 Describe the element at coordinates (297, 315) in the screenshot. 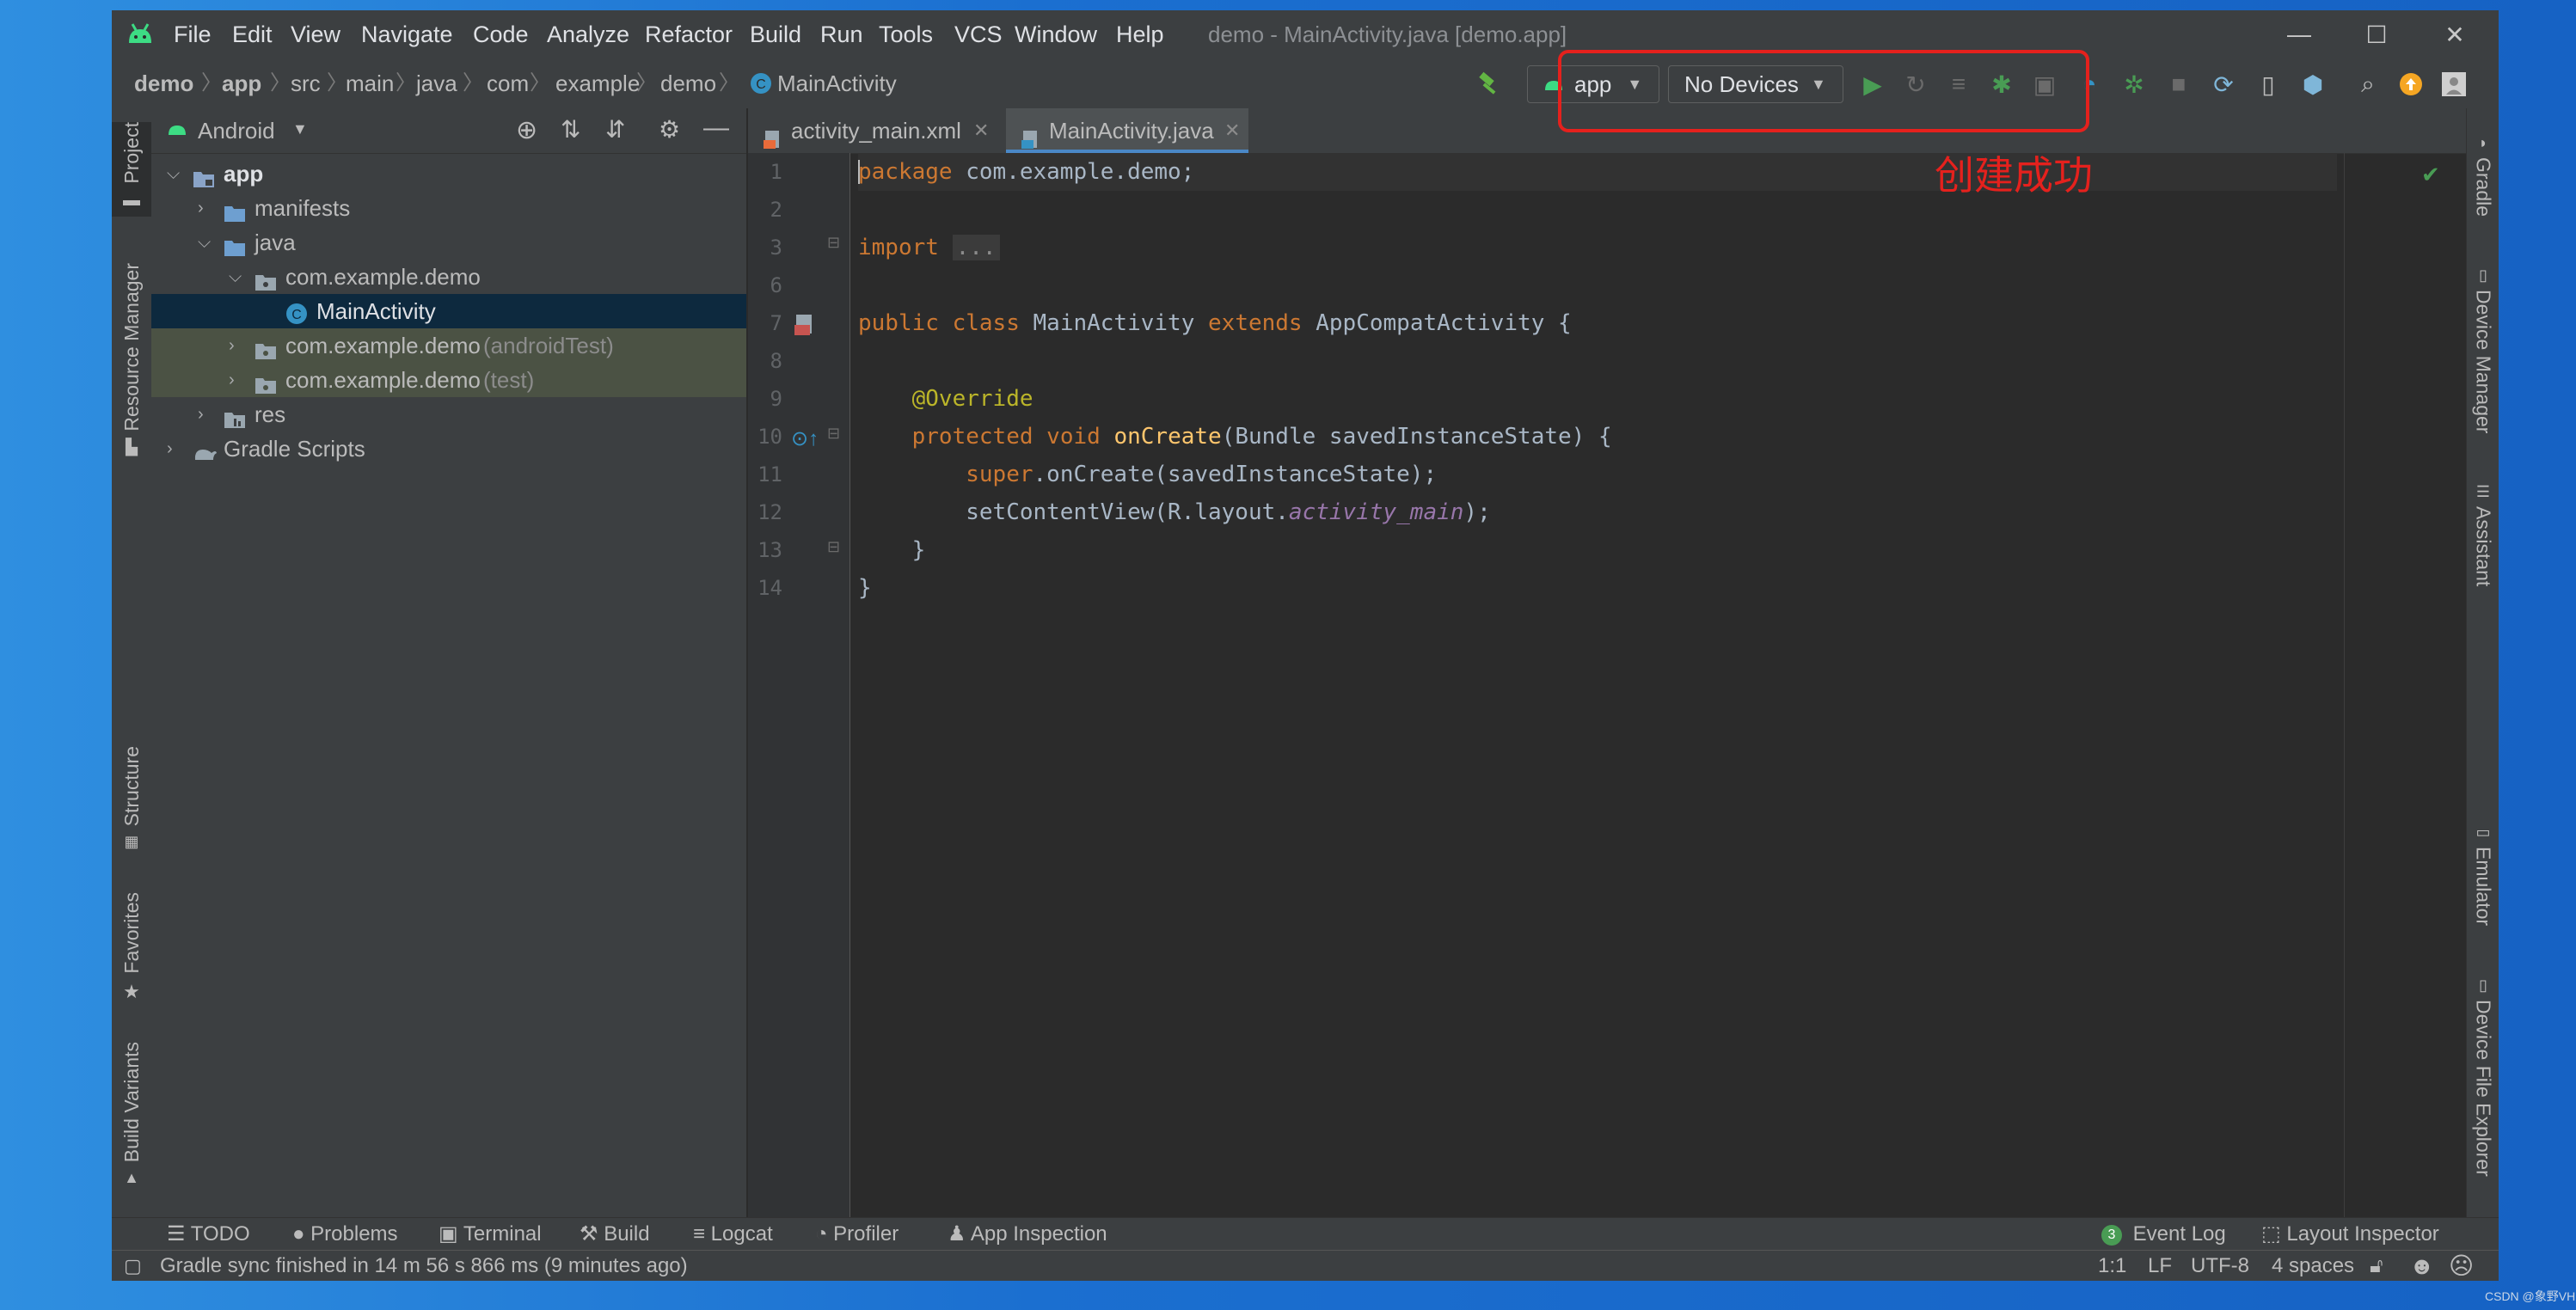

I see `svg-text: C` at that location.